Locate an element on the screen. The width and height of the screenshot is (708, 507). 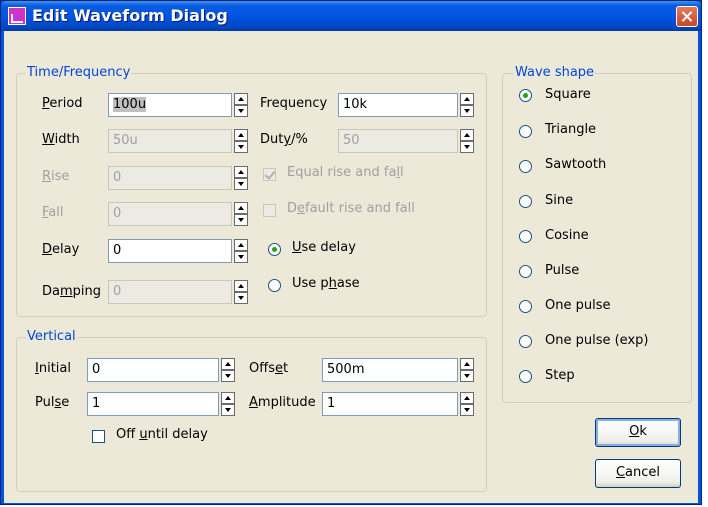
delay-label: Delay is located at coordinates (61, 249).